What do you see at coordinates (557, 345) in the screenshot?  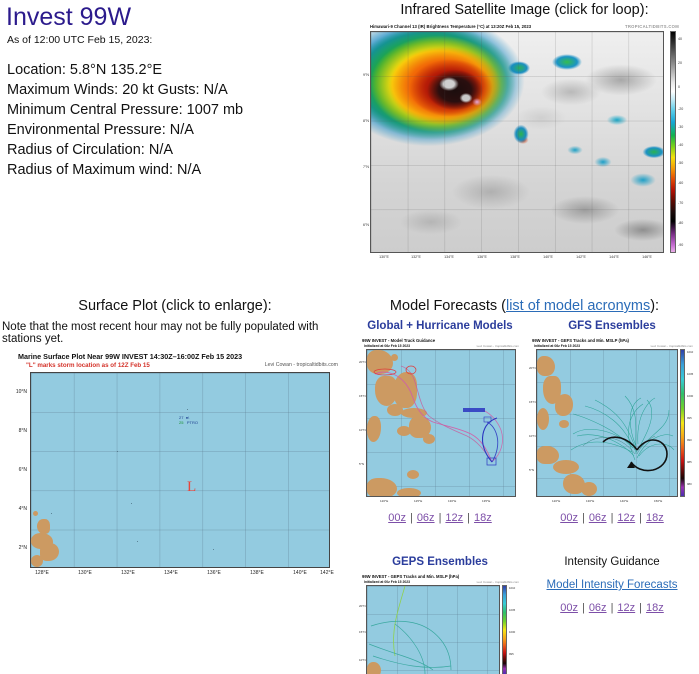 I see `gefs-init: Initialized at 06z Feb 15 2023` at bounding box center [557, 345].